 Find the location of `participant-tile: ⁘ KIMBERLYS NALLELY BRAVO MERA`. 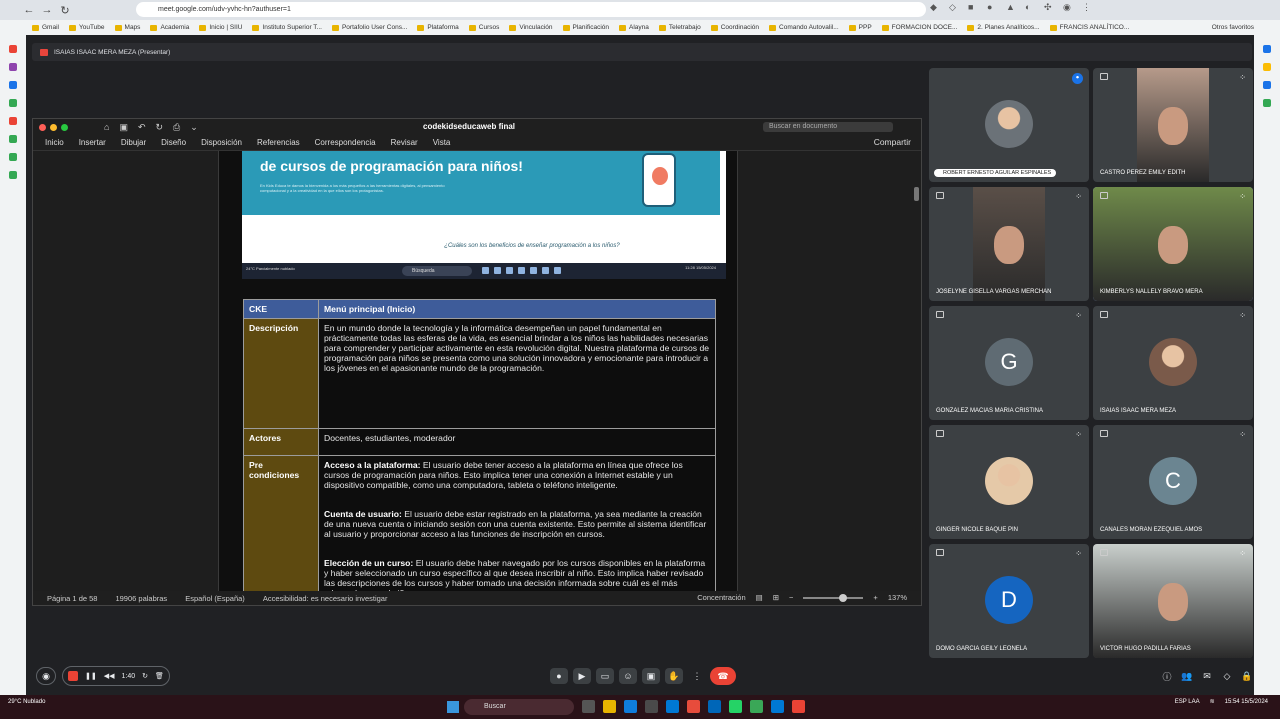

participant-tile: ⁘ KIMBERLYS NALLELY BRAVO MERA is located at coordinates (1173, 244).